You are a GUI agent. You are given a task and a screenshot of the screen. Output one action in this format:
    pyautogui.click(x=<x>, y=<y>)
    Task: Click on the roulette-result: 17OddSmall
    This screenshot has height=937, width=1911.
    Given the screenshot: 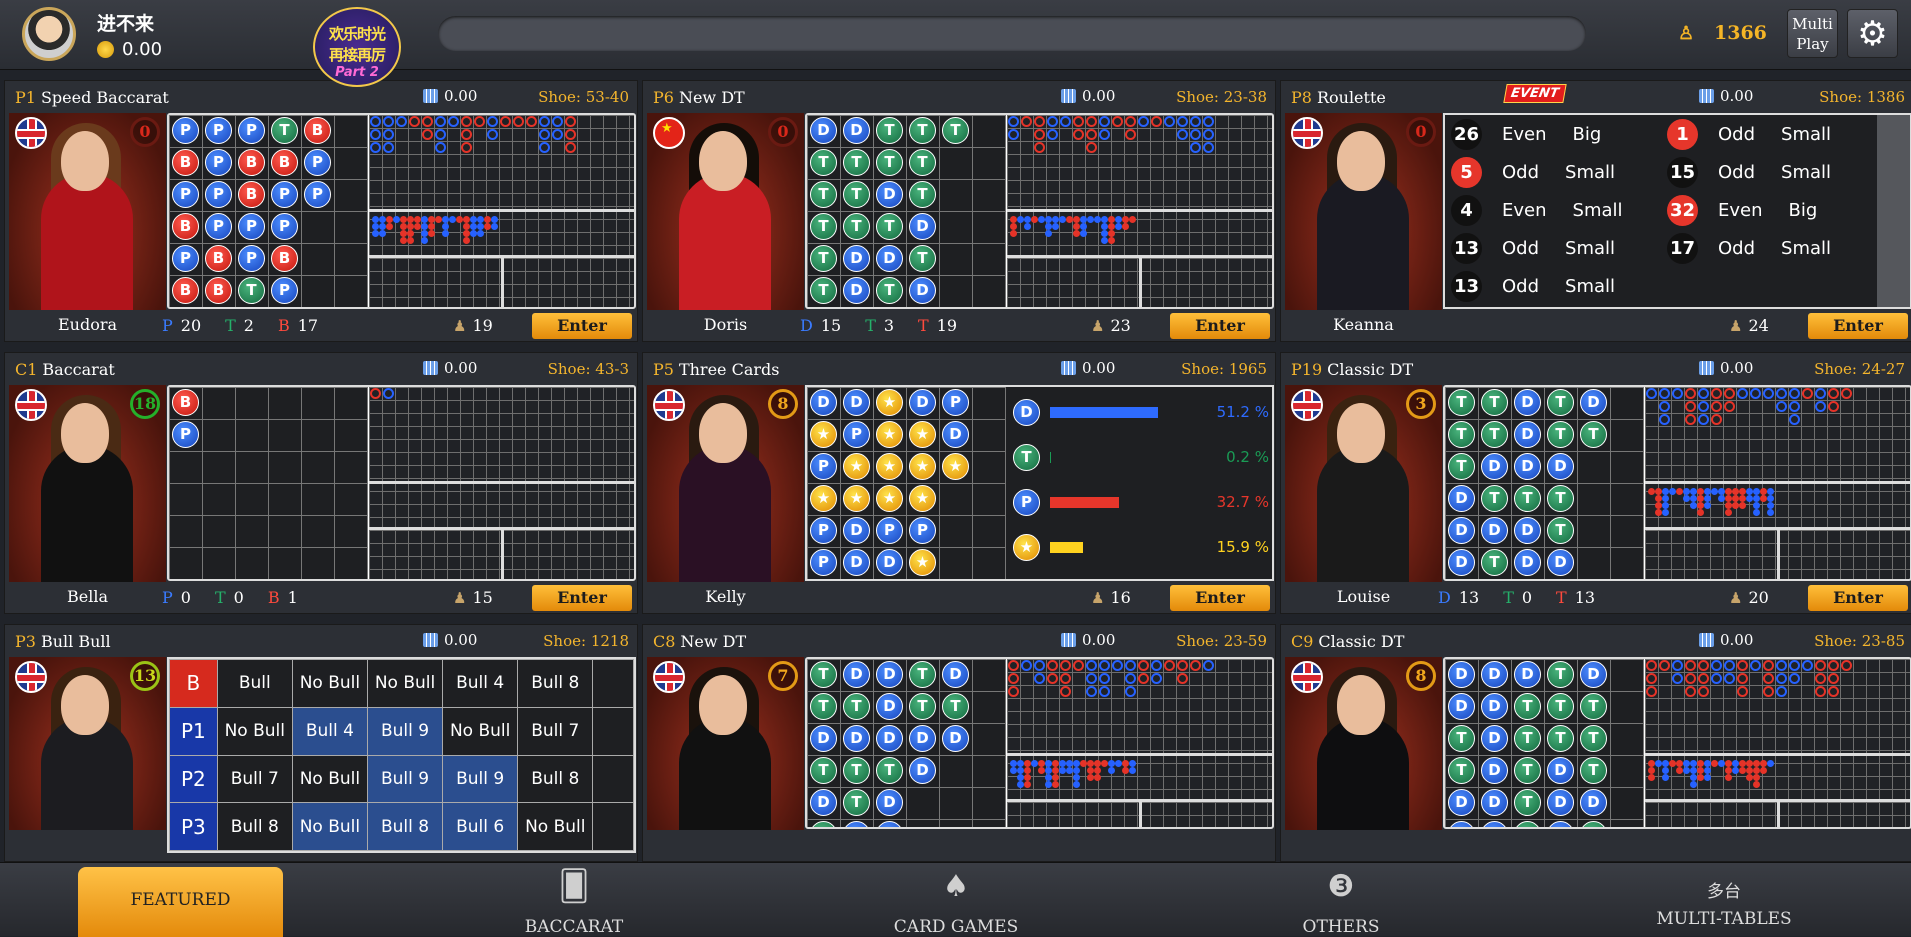 What is the action you would take?
    pyautogui.click(x=1768, y=248)
    